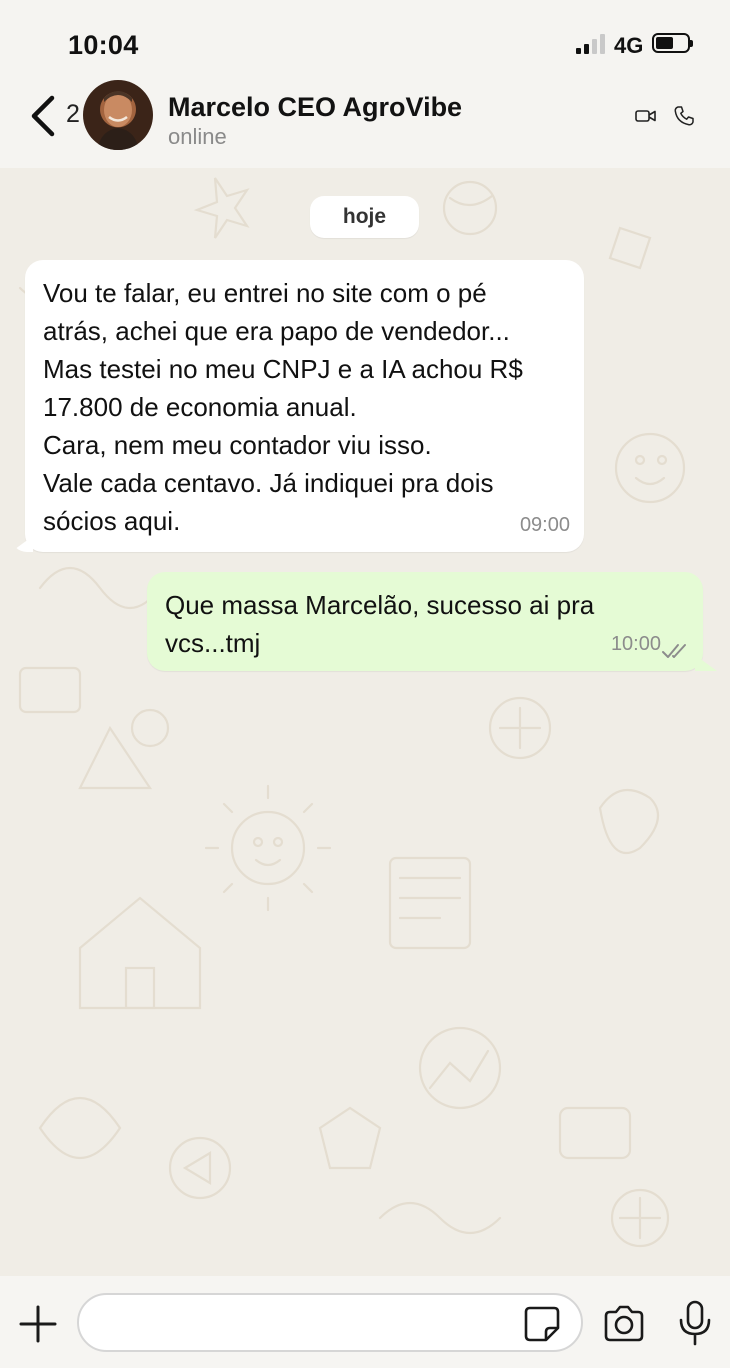  Describe the element at coordinates (624, 1324) in the screenshot. I see `camera-icon` at that location.